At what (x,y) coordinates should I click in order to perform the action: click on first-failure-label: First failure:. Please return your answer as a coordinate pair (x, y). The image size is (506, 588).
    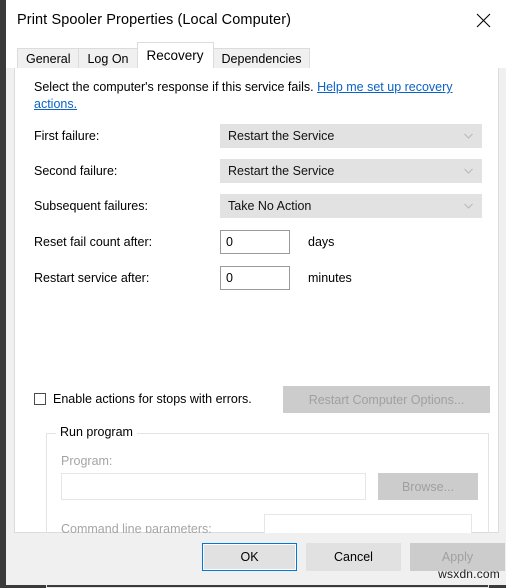
    Looking at the image, I should click on (67, 136).